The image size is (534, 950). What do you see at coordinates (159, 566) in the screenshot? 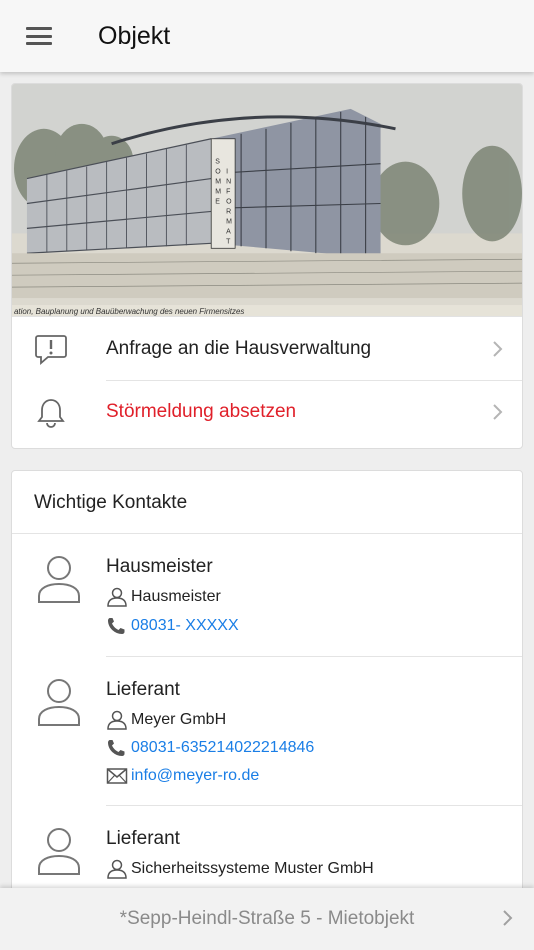
I see `contact-role: Hausmeister` at bounding box center [159, 566].